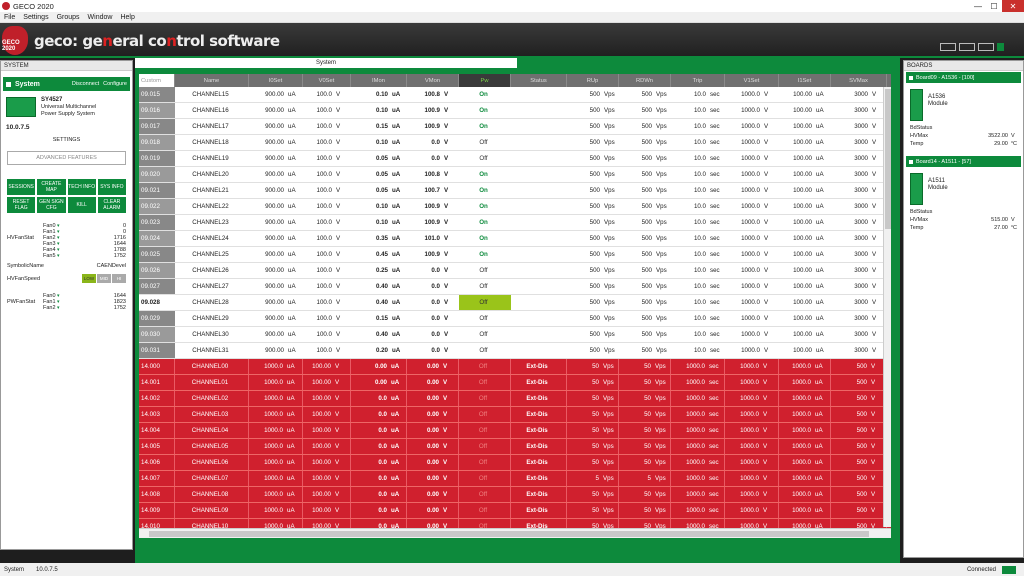 This screenshot has width=1024, height=576. What do you see at coordinates (212, 430) in the screenshot?
I see `cell-name: CHANNEL04` at bounding box center [212, 430].